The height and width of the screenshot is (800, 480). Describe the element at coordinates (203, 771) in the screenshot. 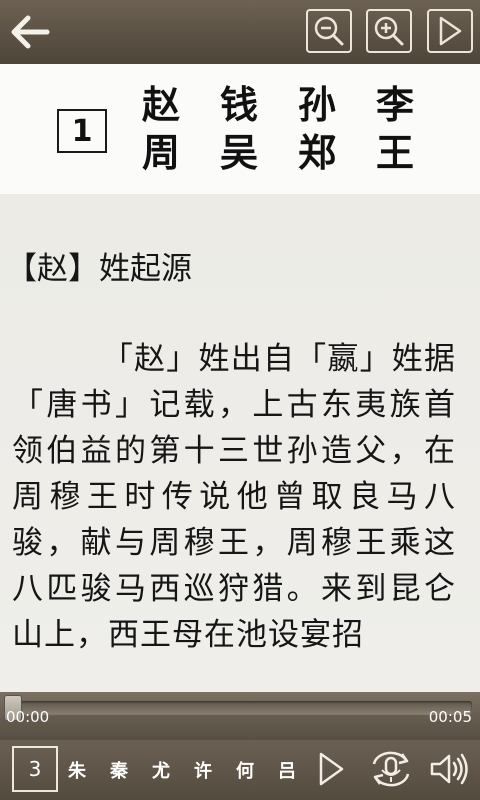

I see `preview-char: 许` at that location.